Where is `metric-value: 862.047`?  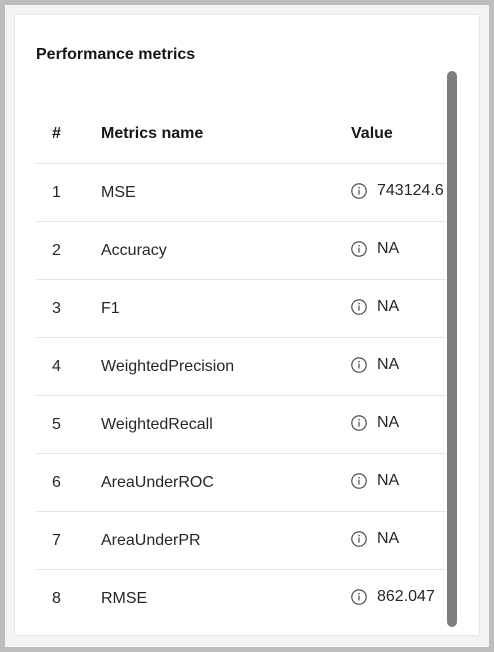 metric-value: 862.047 is located at coordinates (406, 596).